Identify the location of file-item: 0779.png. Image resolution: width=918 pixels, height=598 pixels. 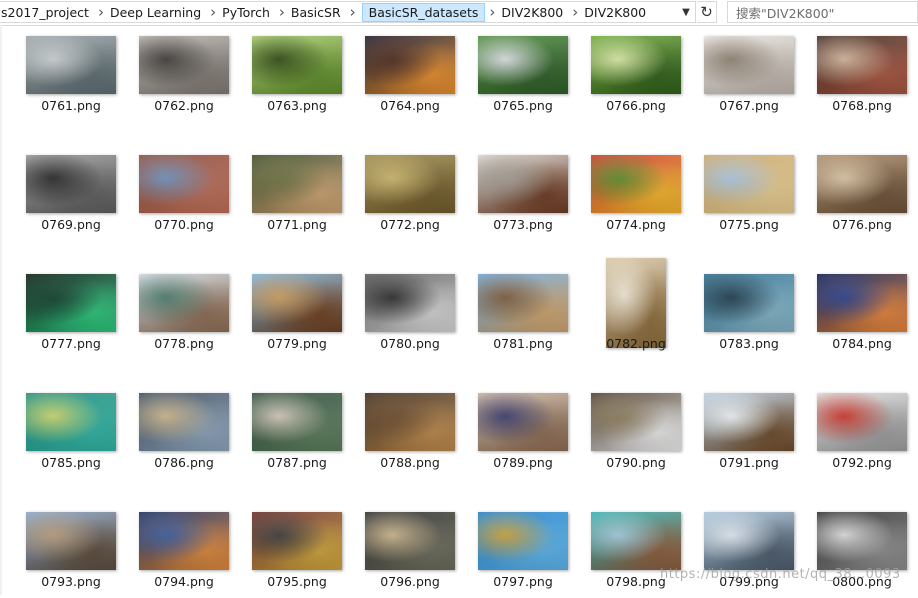
(295, 315).